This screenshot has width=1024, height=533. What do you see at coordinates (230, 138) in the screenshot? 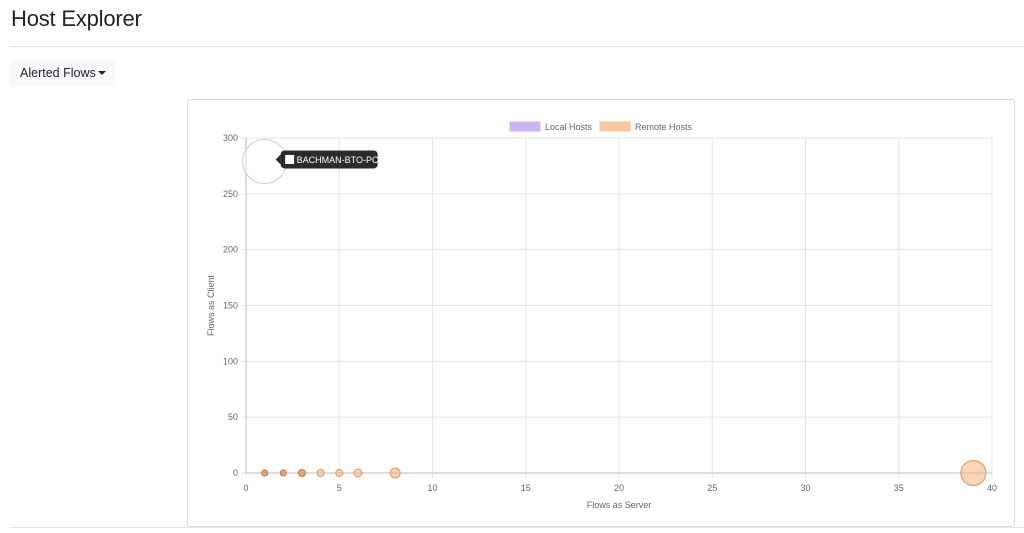
I see `y-tick-label: 300` at bounding box center [230, 138].